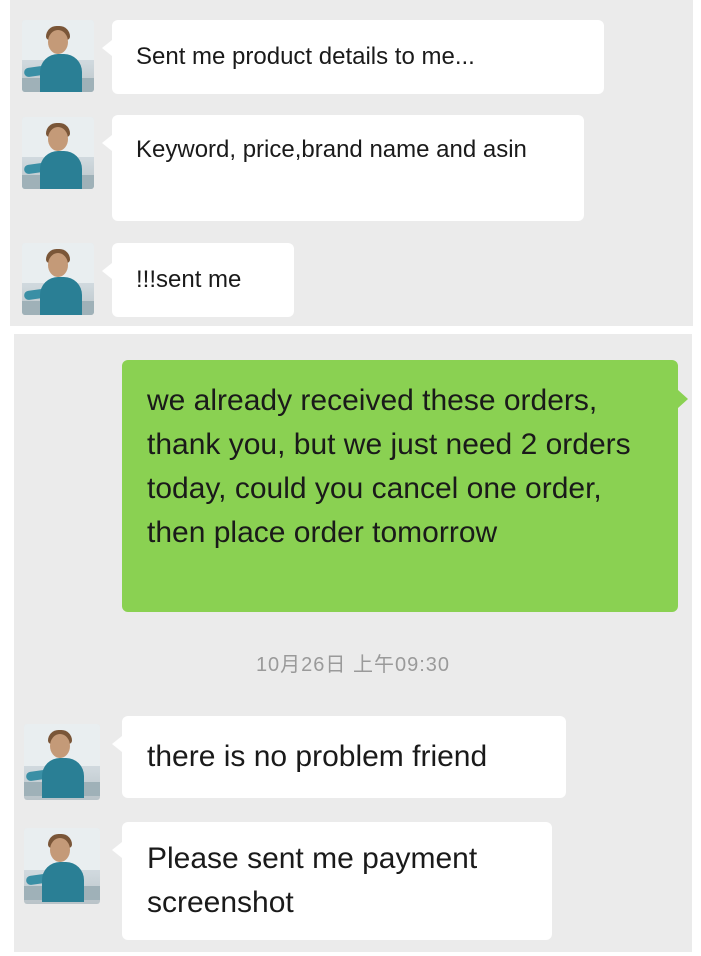 Image resolution: width=701 pixels, height=956 pixels. I want to click on incoming-message-bubble: Please sent me payment screenshot, so click(332, 881).